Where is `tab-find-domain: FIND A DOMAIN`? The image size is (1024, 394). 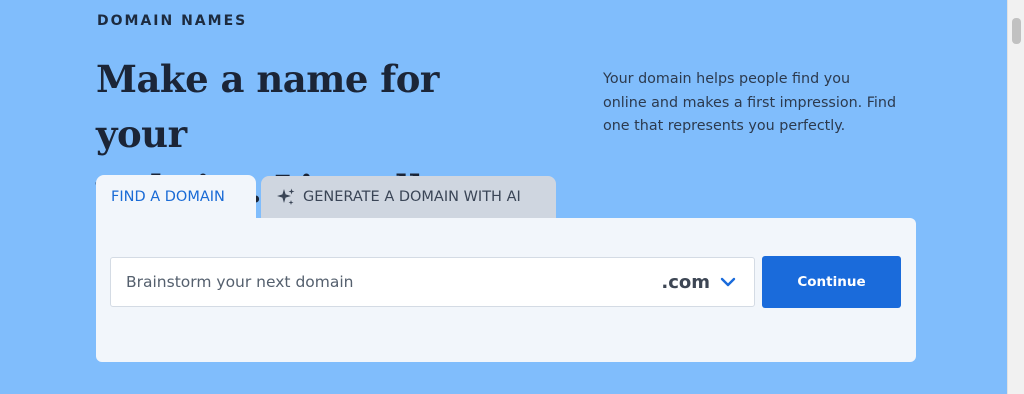
tab-find-domain: FIND A DOMAIN is located at coordinates (176, 197).